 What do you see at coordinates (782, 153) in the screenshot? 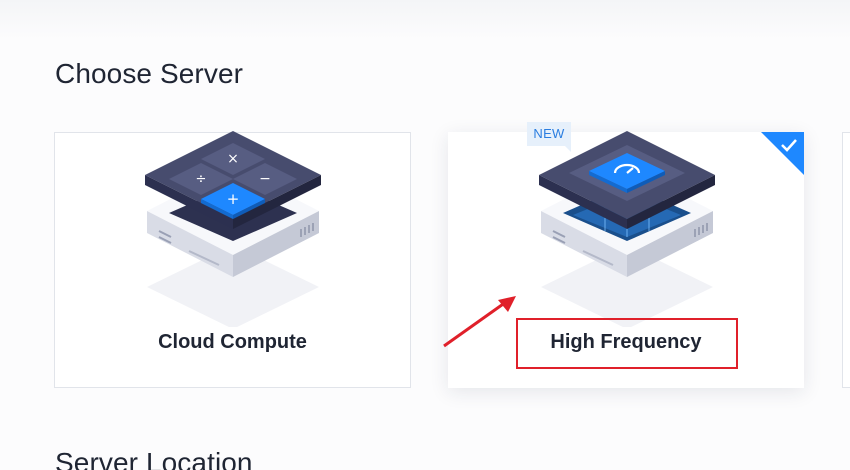
I see `selected-check-icon` at bounding box center [782, 153].